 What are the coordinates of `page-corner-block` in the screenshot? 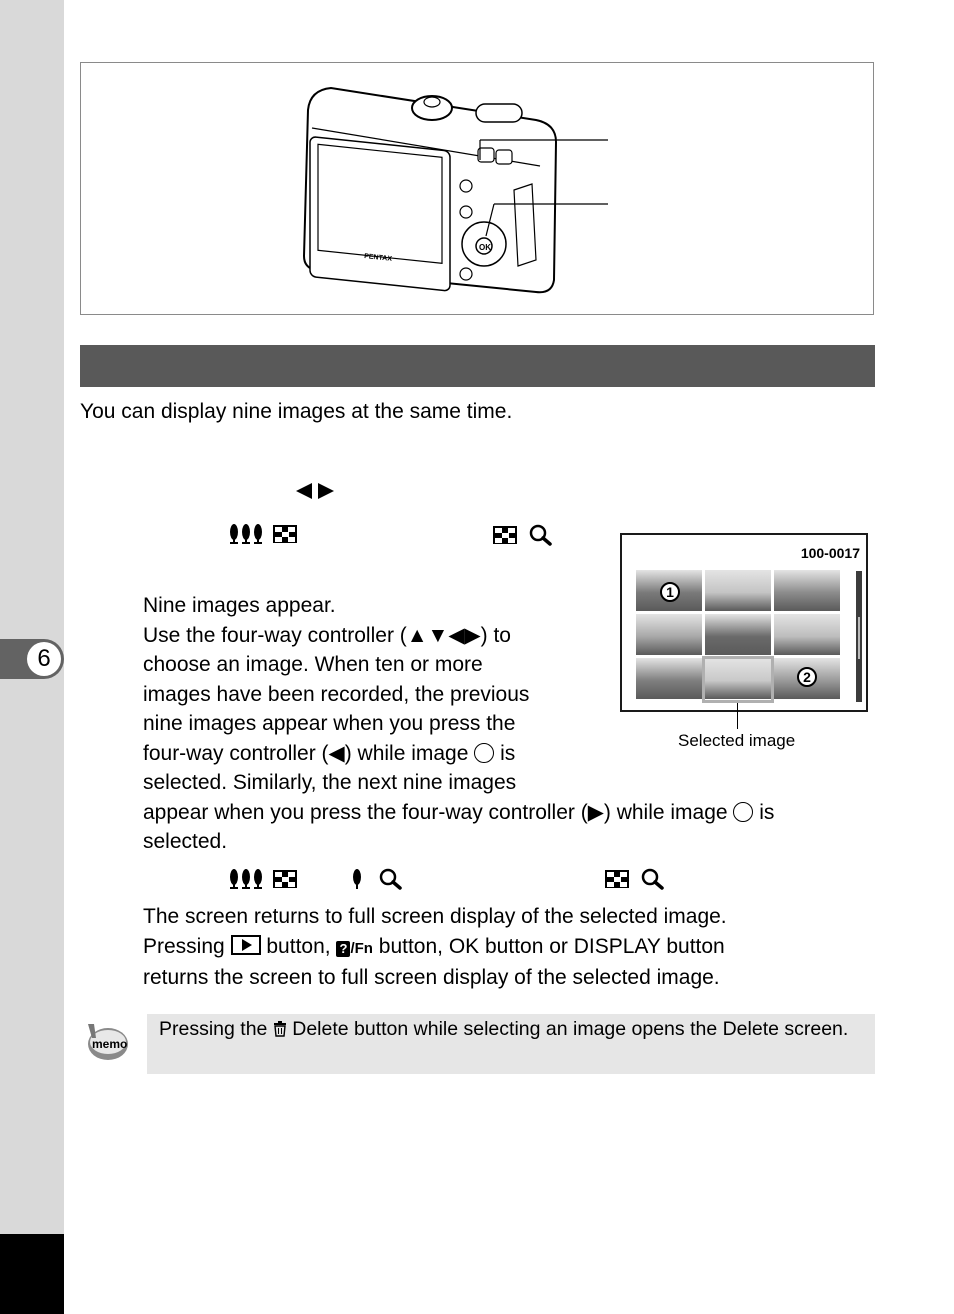 It's located at (32, 1274).